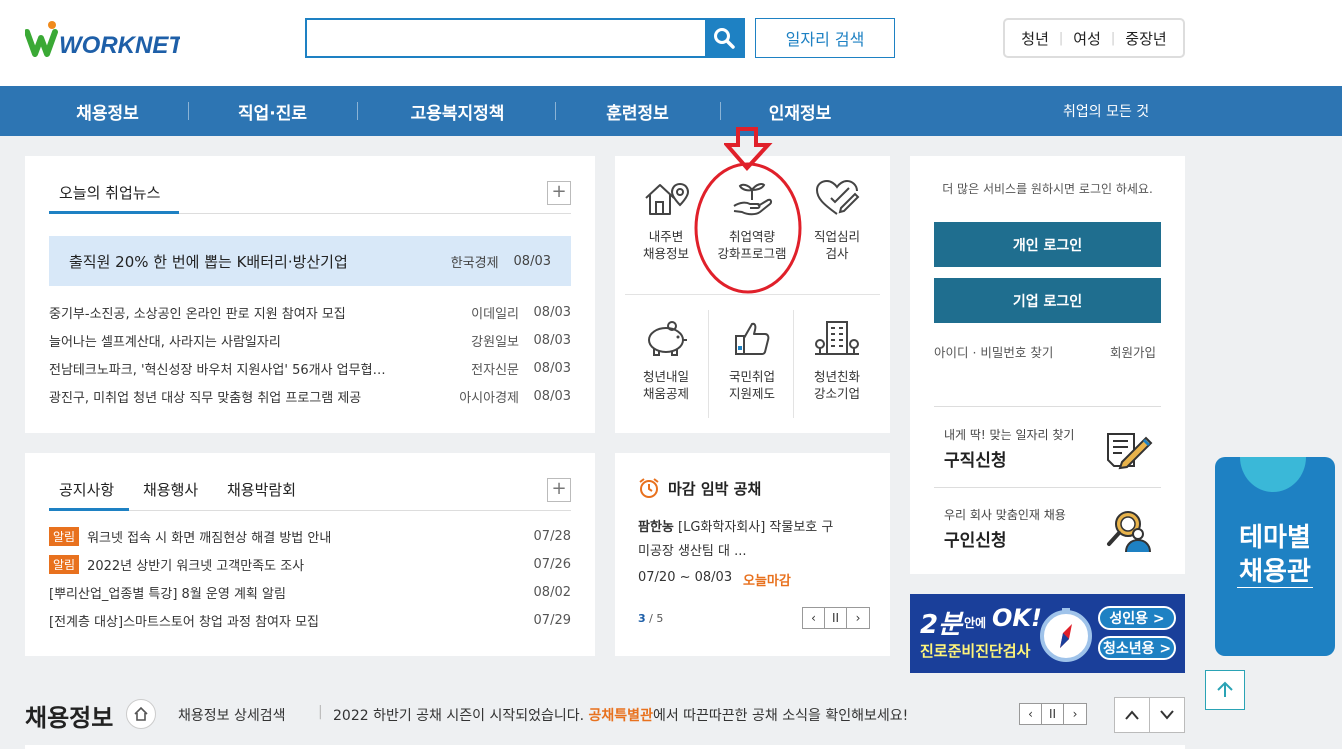 Image resolution: width=1342 pixels, height=749 pixels. Describe the element at coordinates (941, 625) in the screenshot. I see `banner-big-text: 2분` at that location.